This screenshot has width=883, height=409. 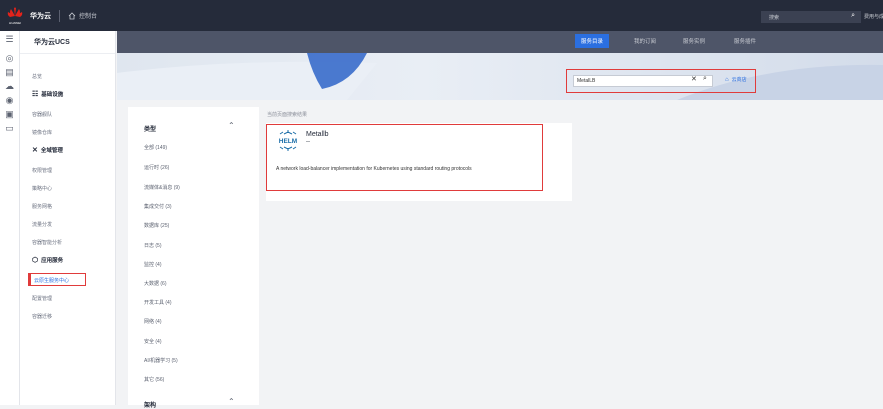 What do you see at coordinates (645, 41) in the screenshot?
I see `tab-my-subscriptions: 我的订阅` at bounding box center [645, 41].